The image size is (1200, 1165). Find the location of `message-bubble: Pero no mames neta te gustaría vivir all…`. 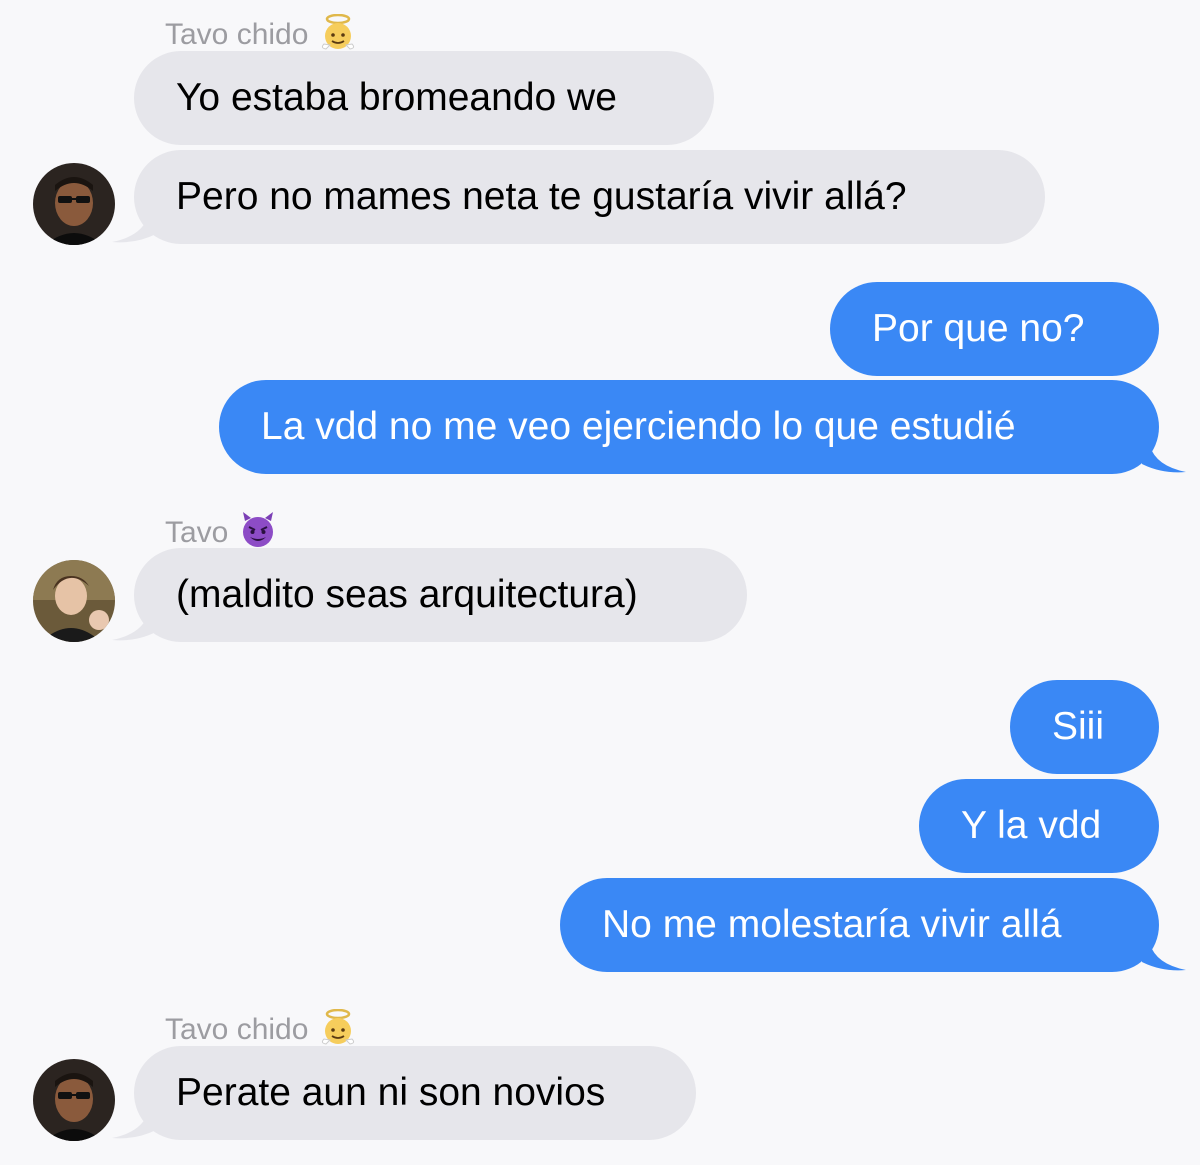

message-bubble: Pero no mames neta te gustaría vivir all… is located at coordinates (589, 197).